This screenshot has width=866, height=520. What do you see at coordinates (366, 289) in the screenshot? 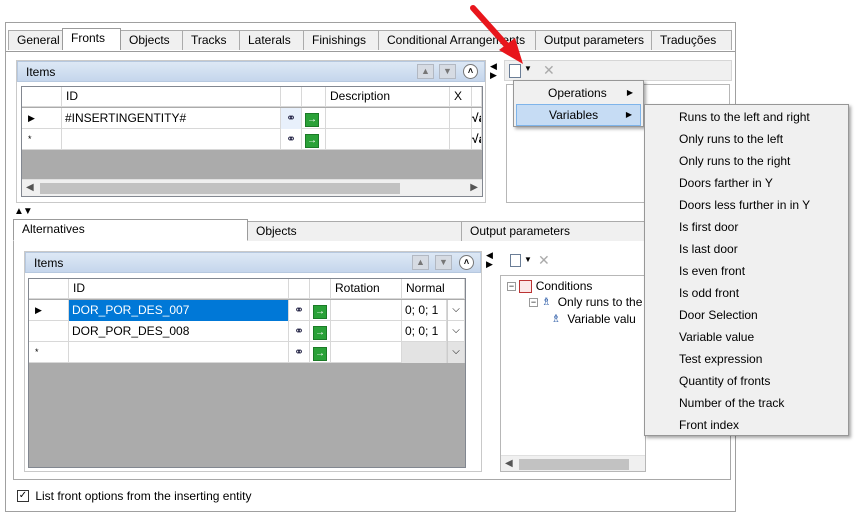
I see `col-rotation: Rotation` at bounding box center [366, 289].